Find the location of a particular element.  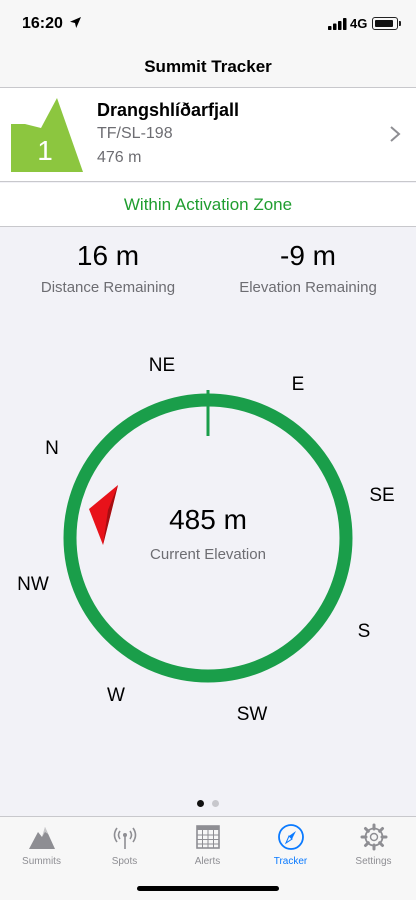

compass-label-ne: NE is located at coordinates (162, 365).